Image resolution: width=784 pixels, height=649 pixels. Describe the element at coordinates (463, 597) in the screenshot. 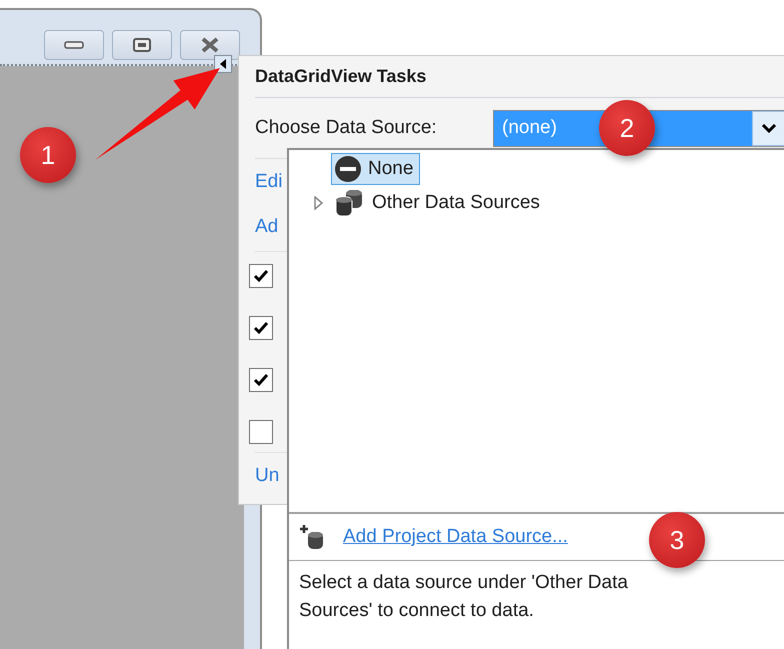

I see `description-text: Select a data source under 'Other Data Sources' to connect to data.` at that location.